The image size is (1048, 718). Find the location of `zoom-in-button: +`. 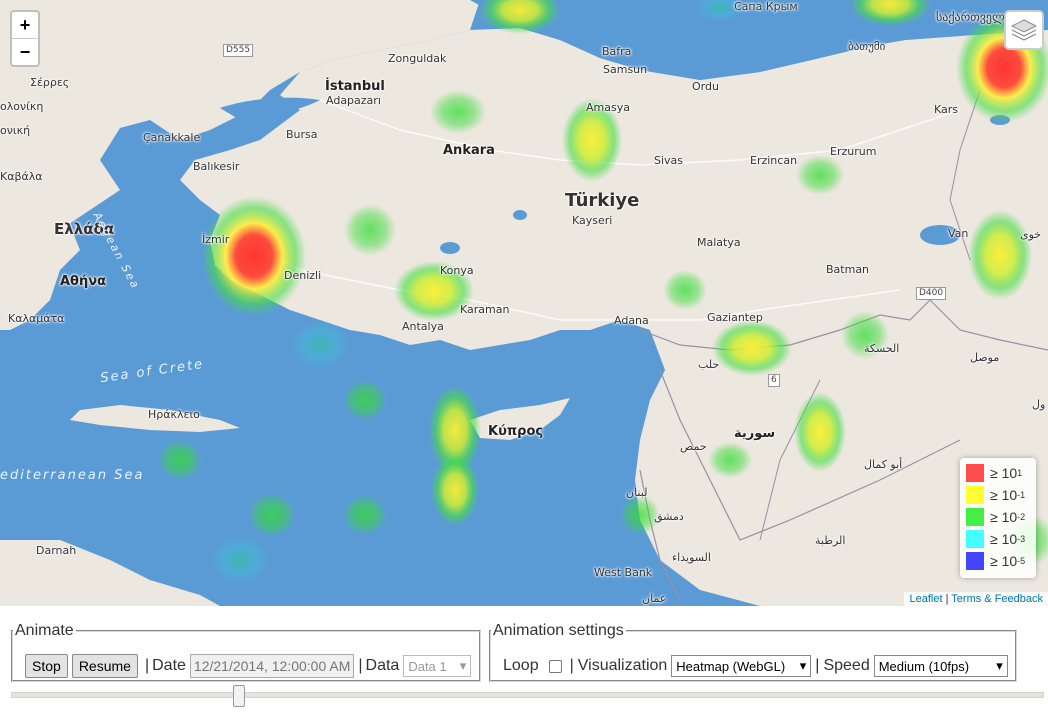

zoom-in-button: + is located at coordinates (25, 25).